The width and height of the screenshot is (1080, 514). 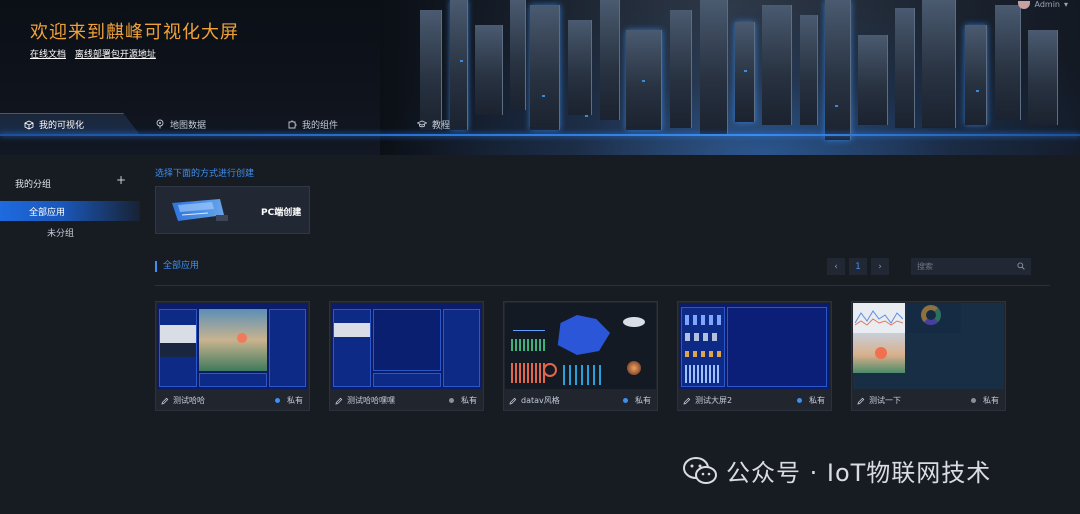 What do you see at coordinates (406, 400) in the screenshot?
I see `app-card-footer: 测试哈哈嘿嘿 私有` at bounding box center [406, 400].